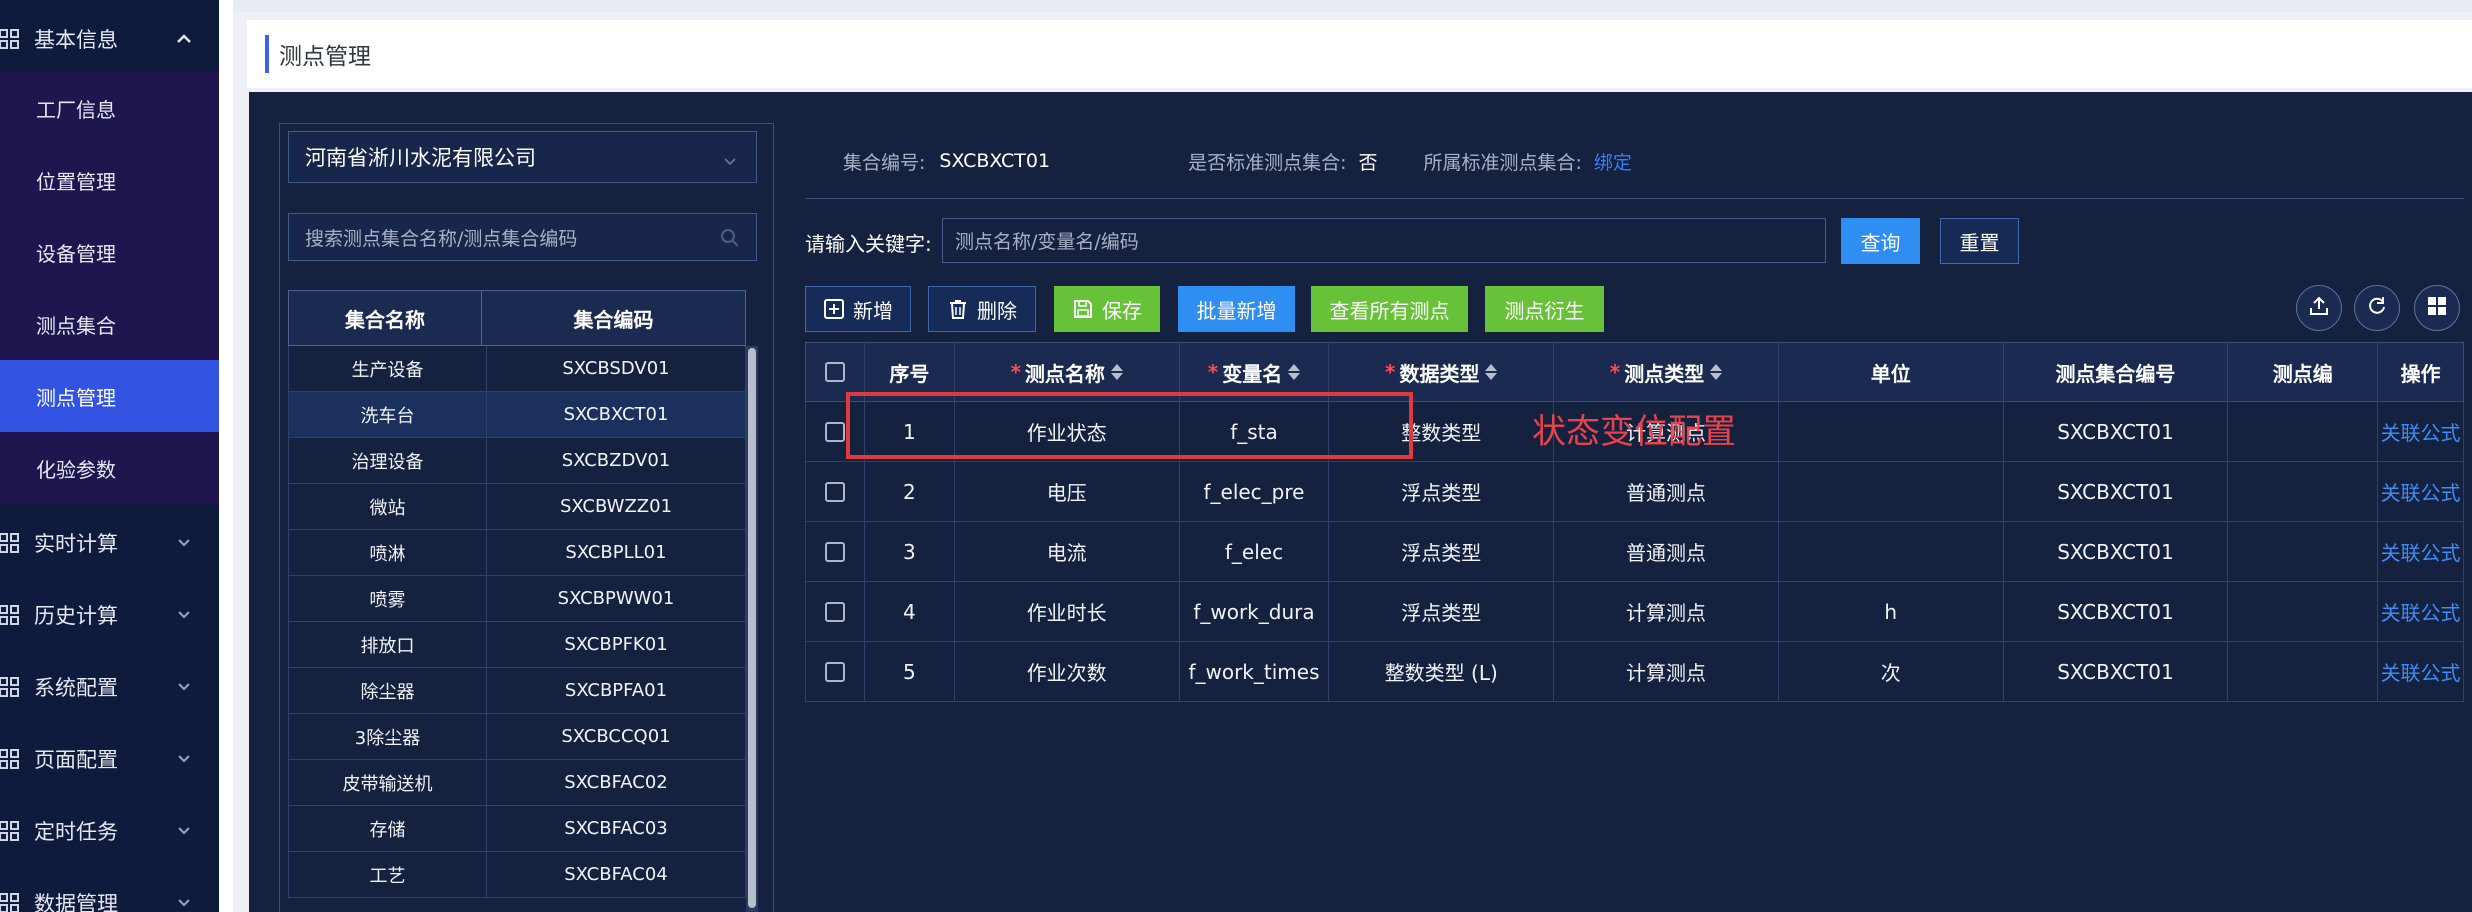  Describe the element at coordinates (1384, 240) in the screenshot. I see `keyword-input: 测点名称/变量名/编码` at that location.